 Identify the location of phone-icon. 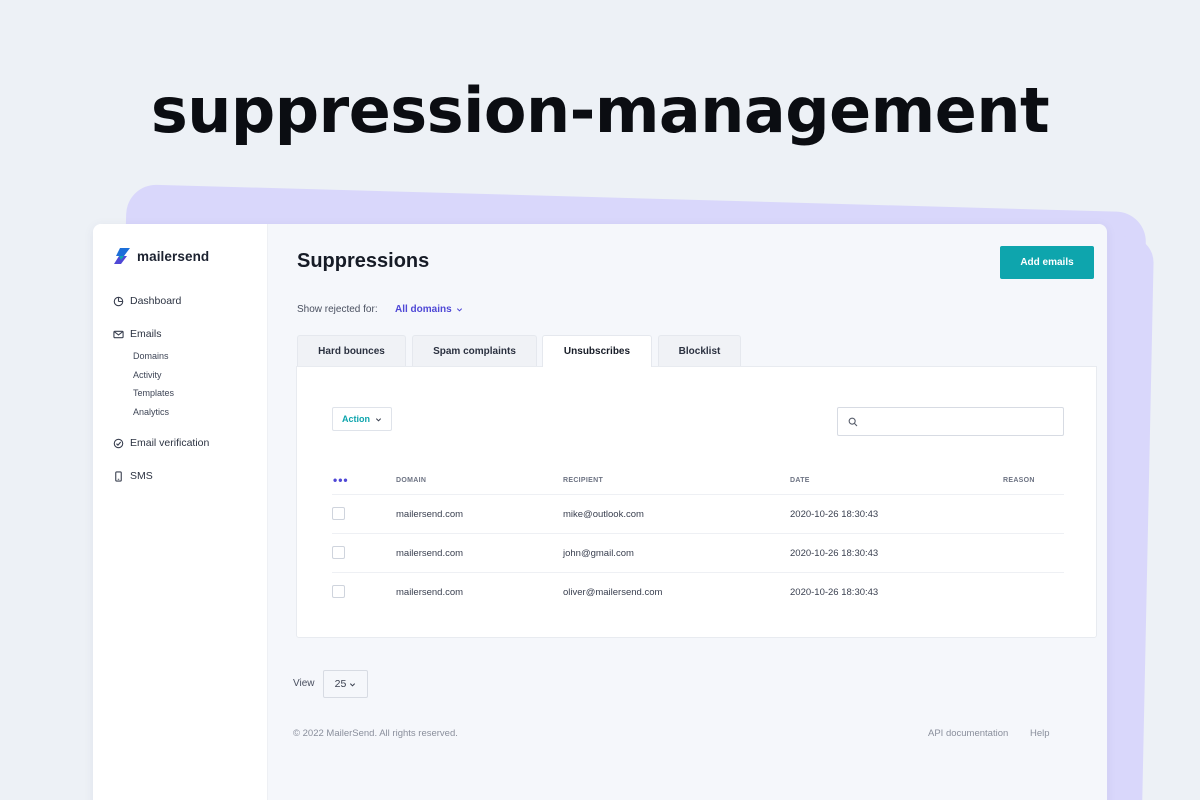
(118, 476).